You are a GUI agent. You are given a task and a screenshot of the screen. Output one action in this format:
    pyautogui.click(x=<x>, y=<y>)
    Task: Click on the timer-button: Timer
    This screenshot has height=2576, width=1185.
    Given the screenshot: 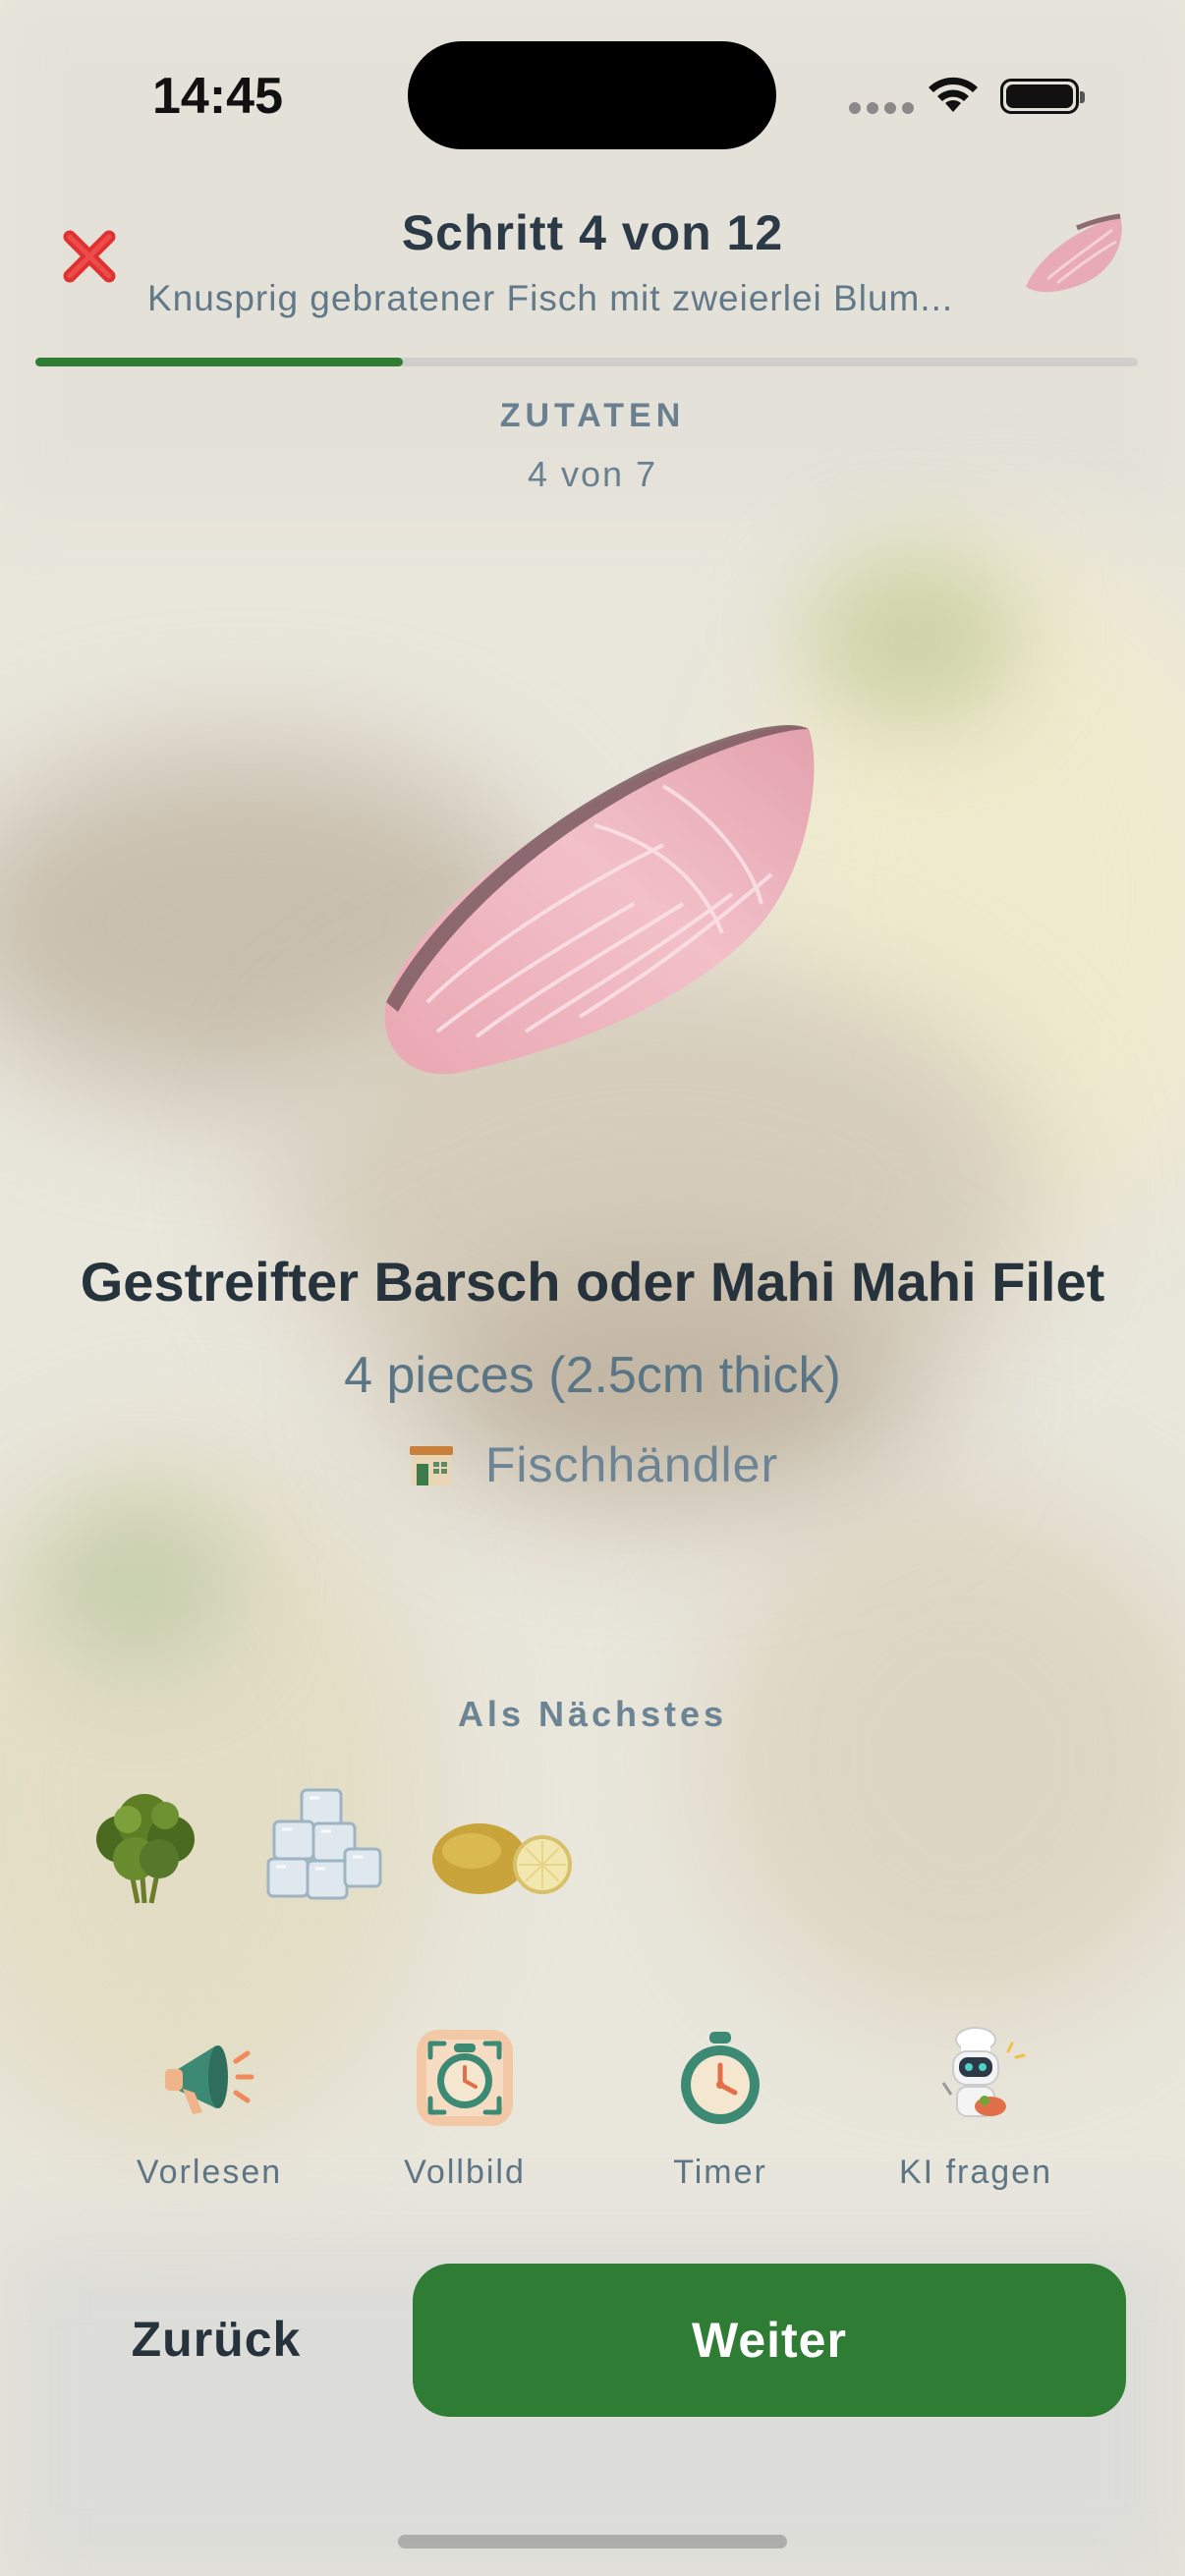 What is the action you would take?
    pyautogui.click(x=720, y=2108)
    